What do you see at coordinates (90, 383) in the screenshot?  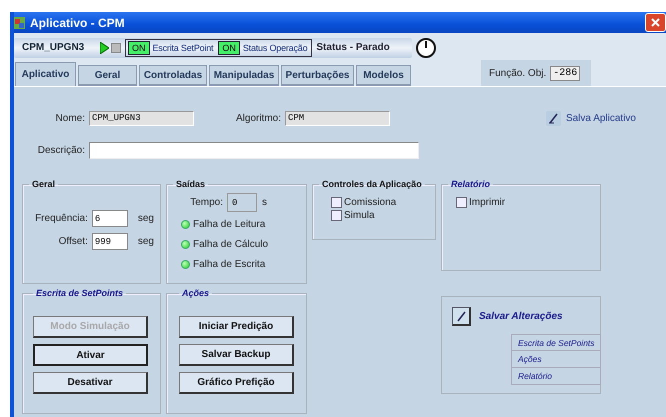 I see `action-button: Desativar` at bounding box center [90, 383].